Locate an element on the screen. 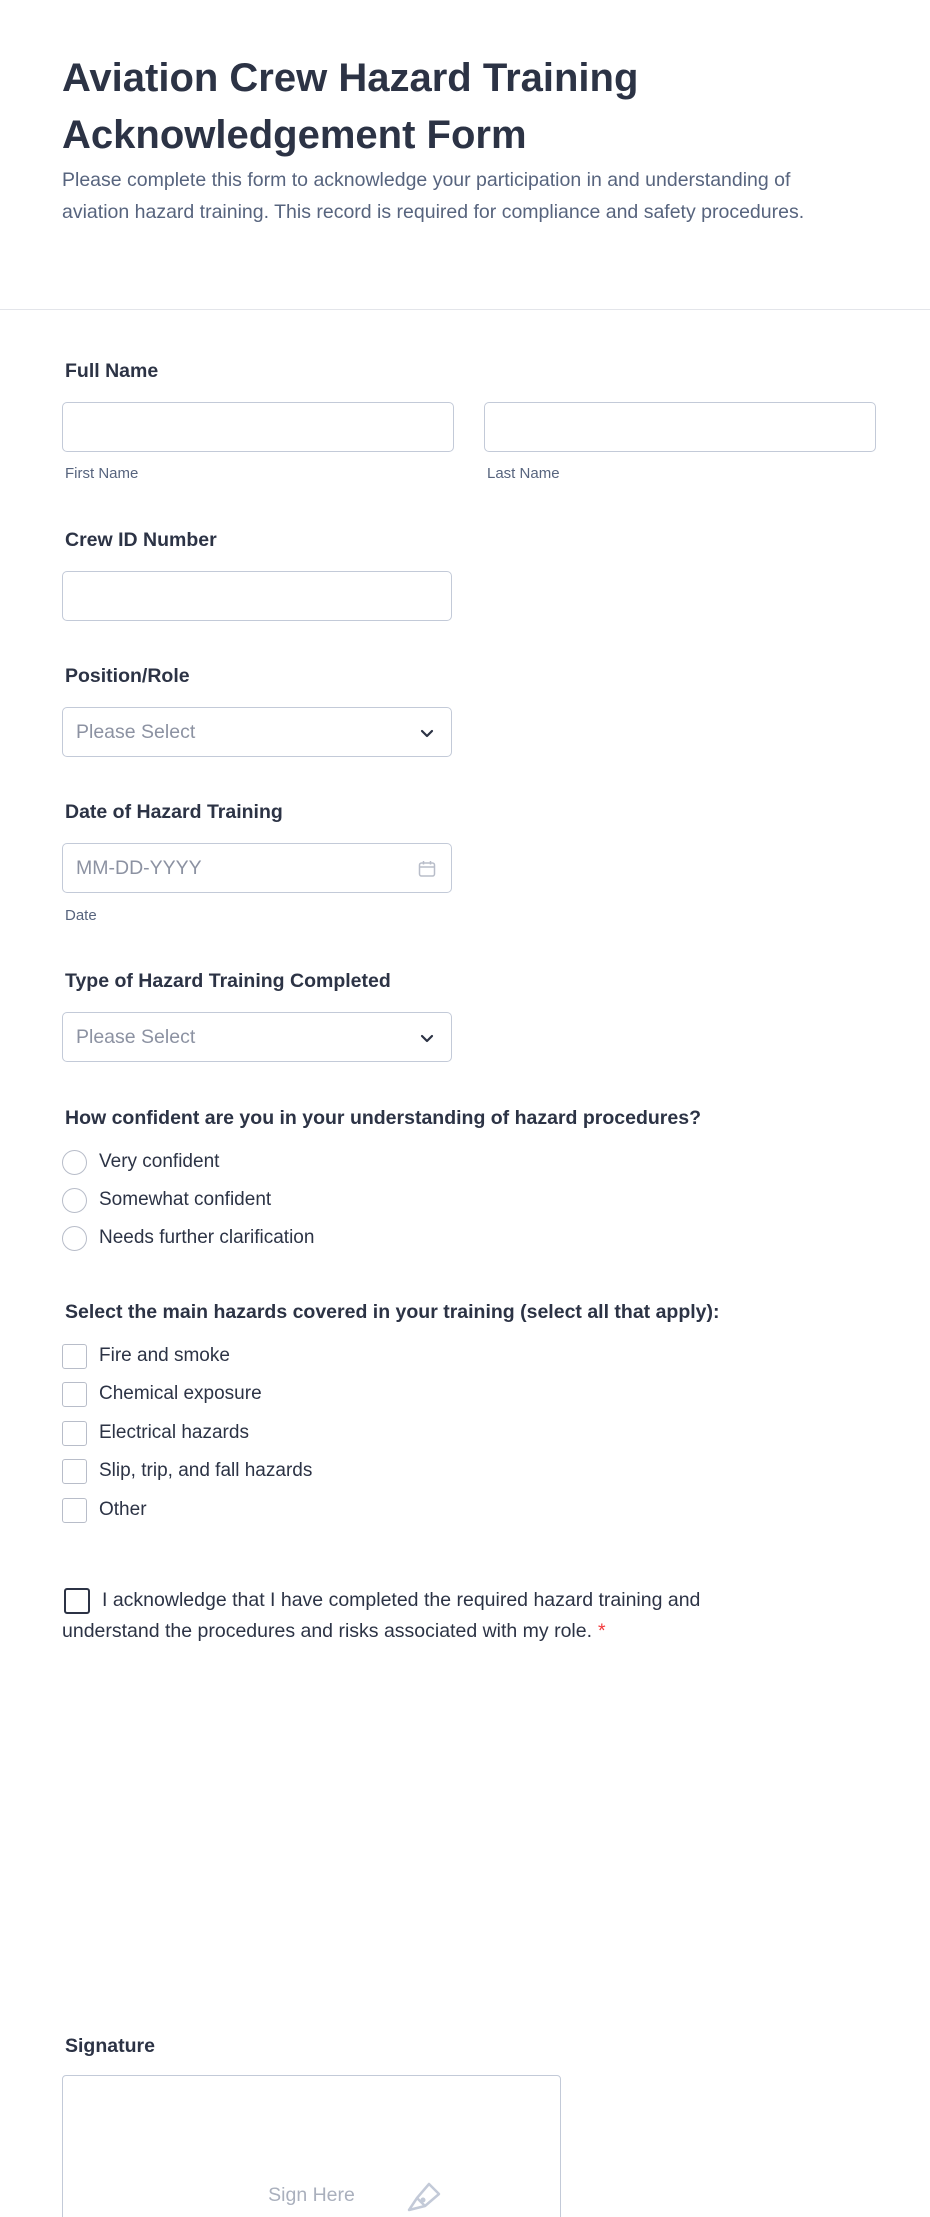 This screenshot has height=2217, width=930. pen-icon is located at coordinates (424, 2197).